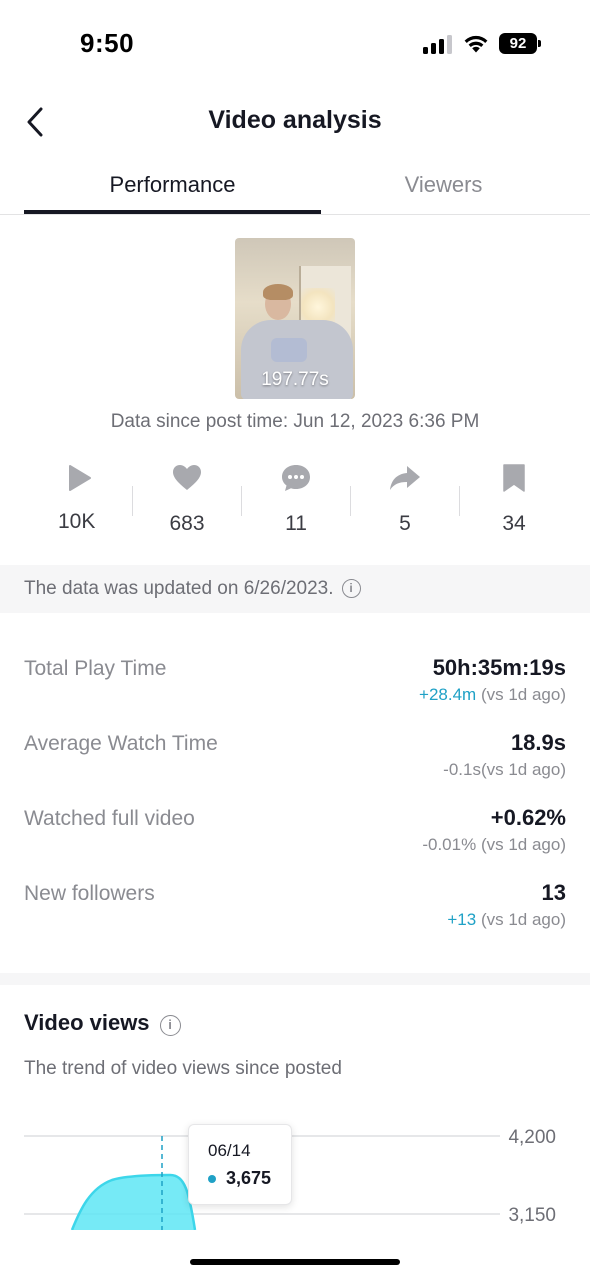 The height and width of the screenshot is (1278, 590). I want to click on active-tab-indicator, so click(172, 212).